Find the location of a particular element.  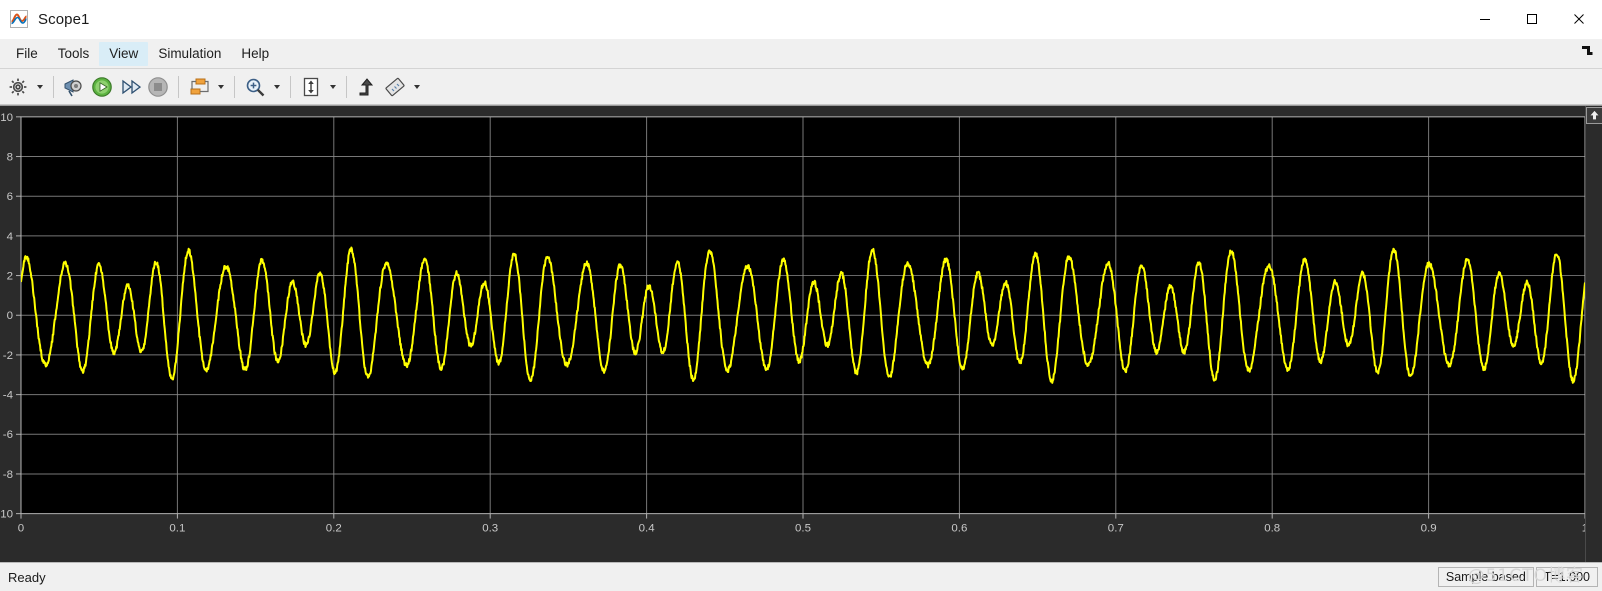

scope-right-rail is located at coordinates (1593, 334).